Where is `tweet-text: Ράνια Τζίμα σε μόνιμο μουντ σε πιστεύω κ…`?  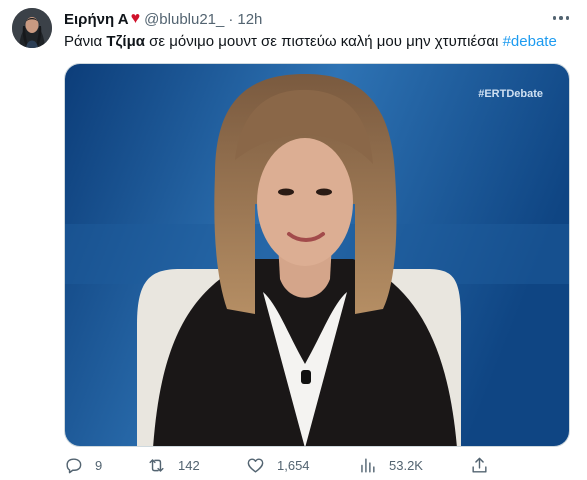 tweet-text: Ράνια Τζίμα σε μόνιμο μουντ σε πιστεύω κ… is located at coordinates (310, 42).